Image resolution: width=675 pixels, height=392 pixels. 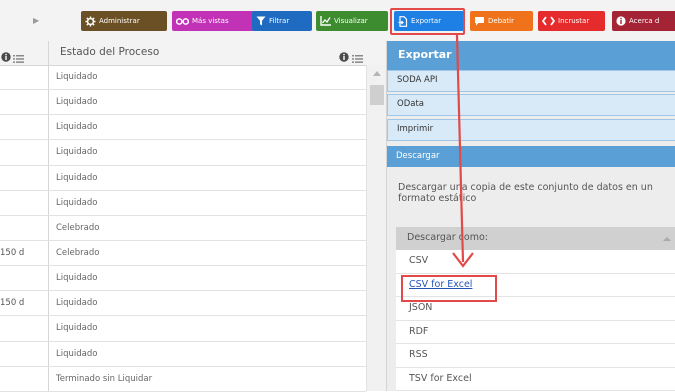 I want to click on format-label: TSV for Excel, so click(x=440, y=378).